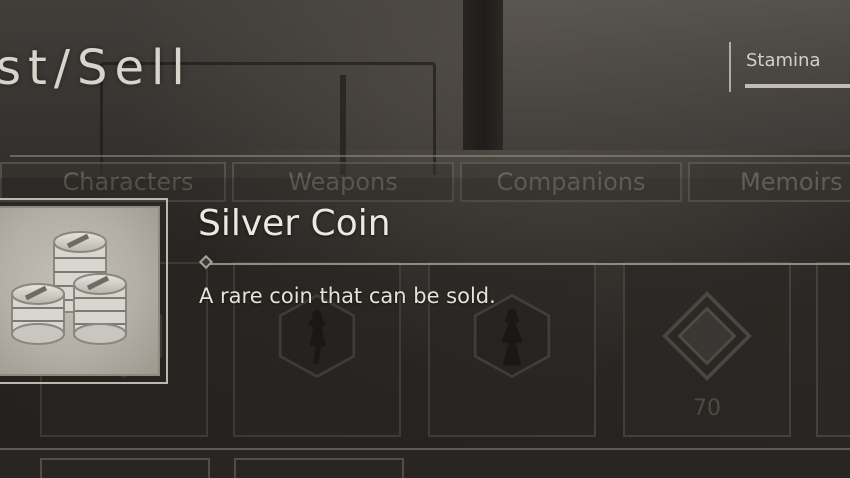 The width and height of the screenshot is (850, 478). What do you see at coordinates (430, 156) in the screenshot?
I see `tab-strip-rule` at bounding box center [430, 156].